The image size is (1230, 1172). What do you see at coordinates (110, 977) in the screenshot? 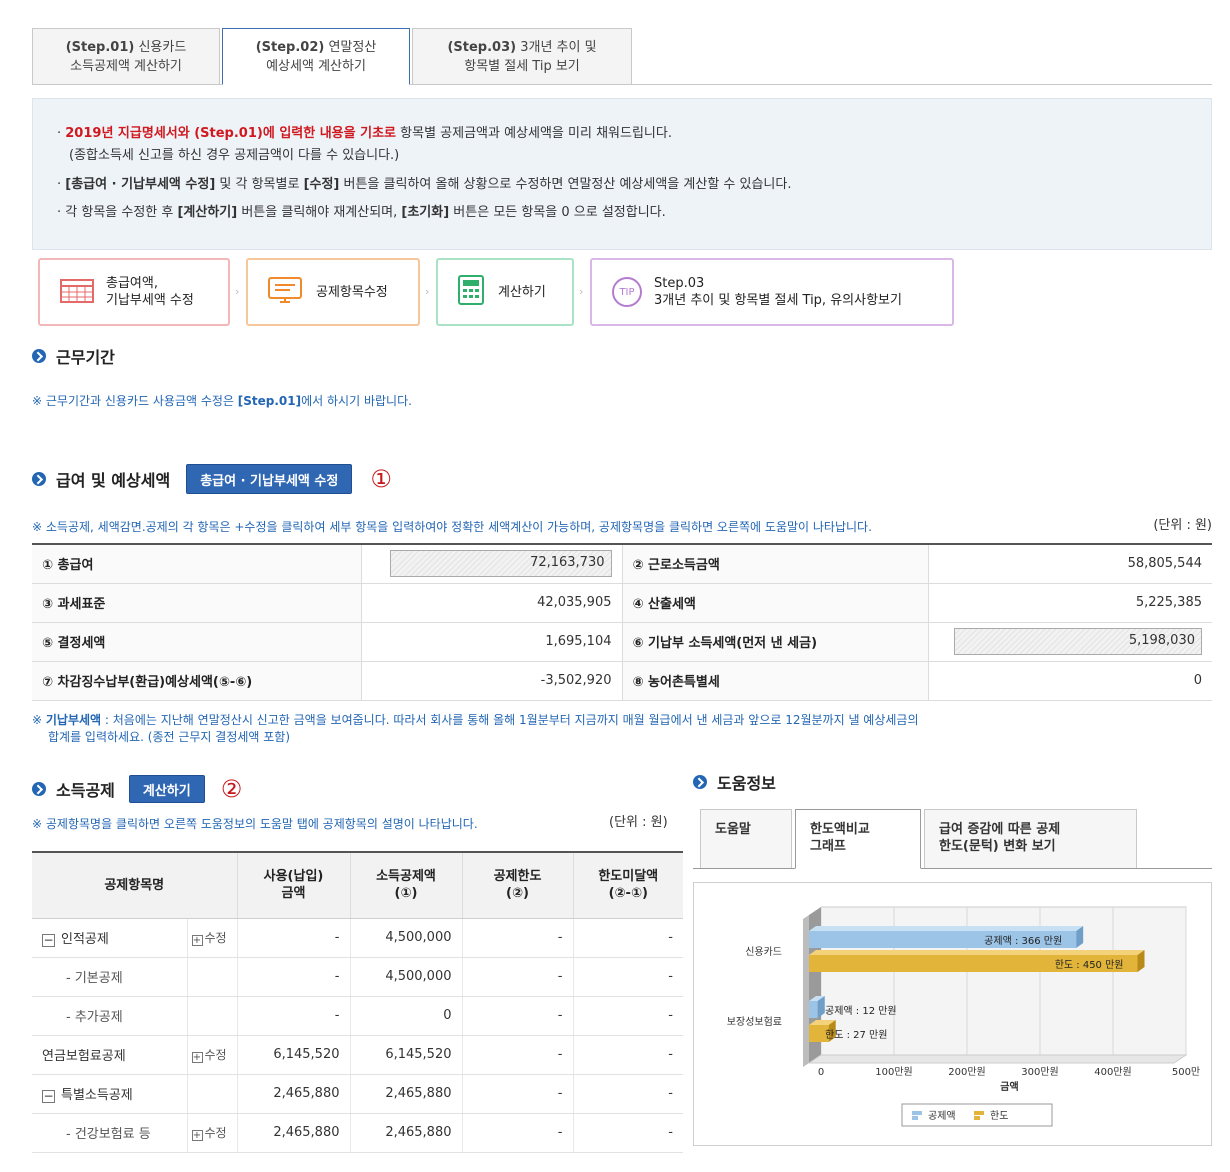
I see `deduction-item-name: - 기본공제` at bounding box center [110, 977].